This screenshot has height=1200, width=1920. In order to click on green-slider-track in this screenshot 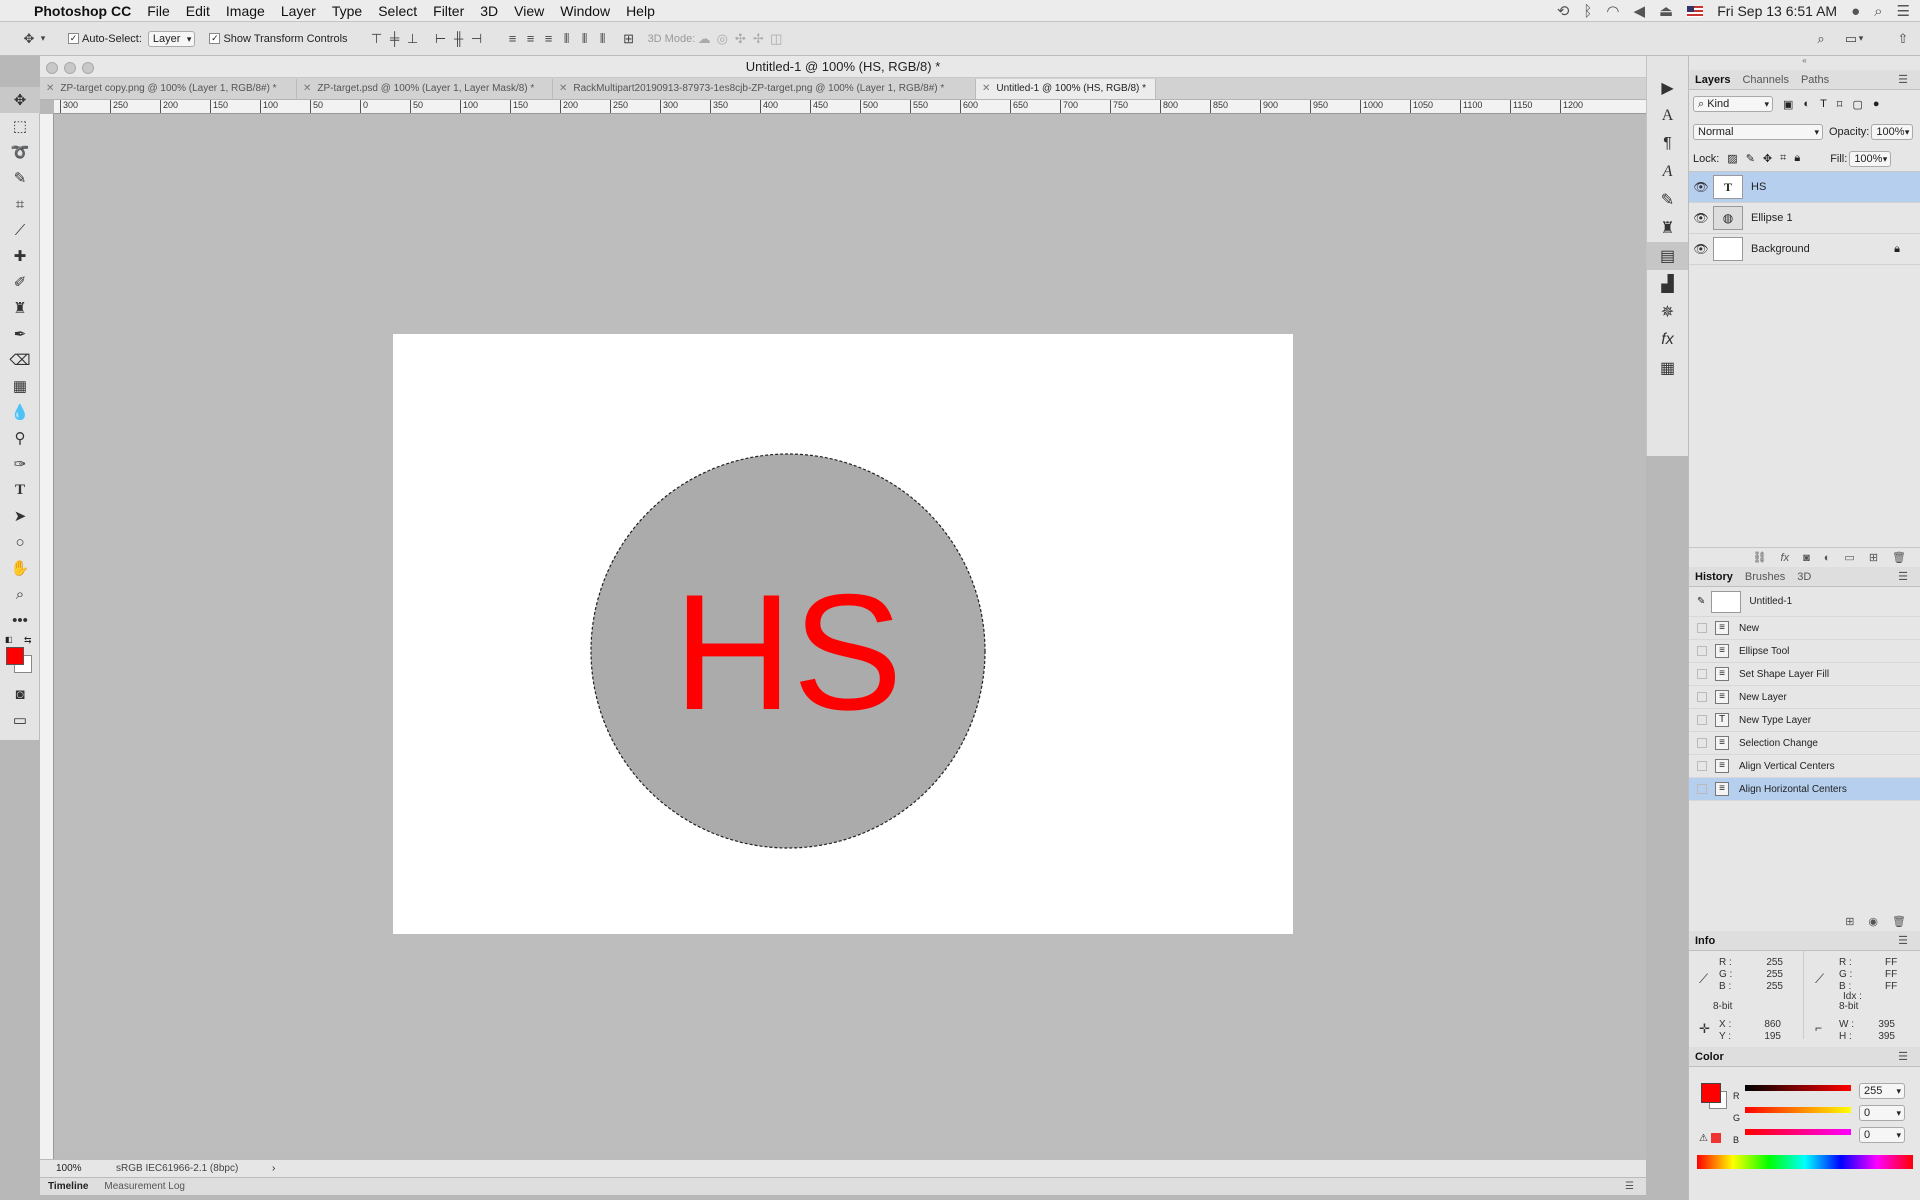, I will do `click(1798, 1110)`.